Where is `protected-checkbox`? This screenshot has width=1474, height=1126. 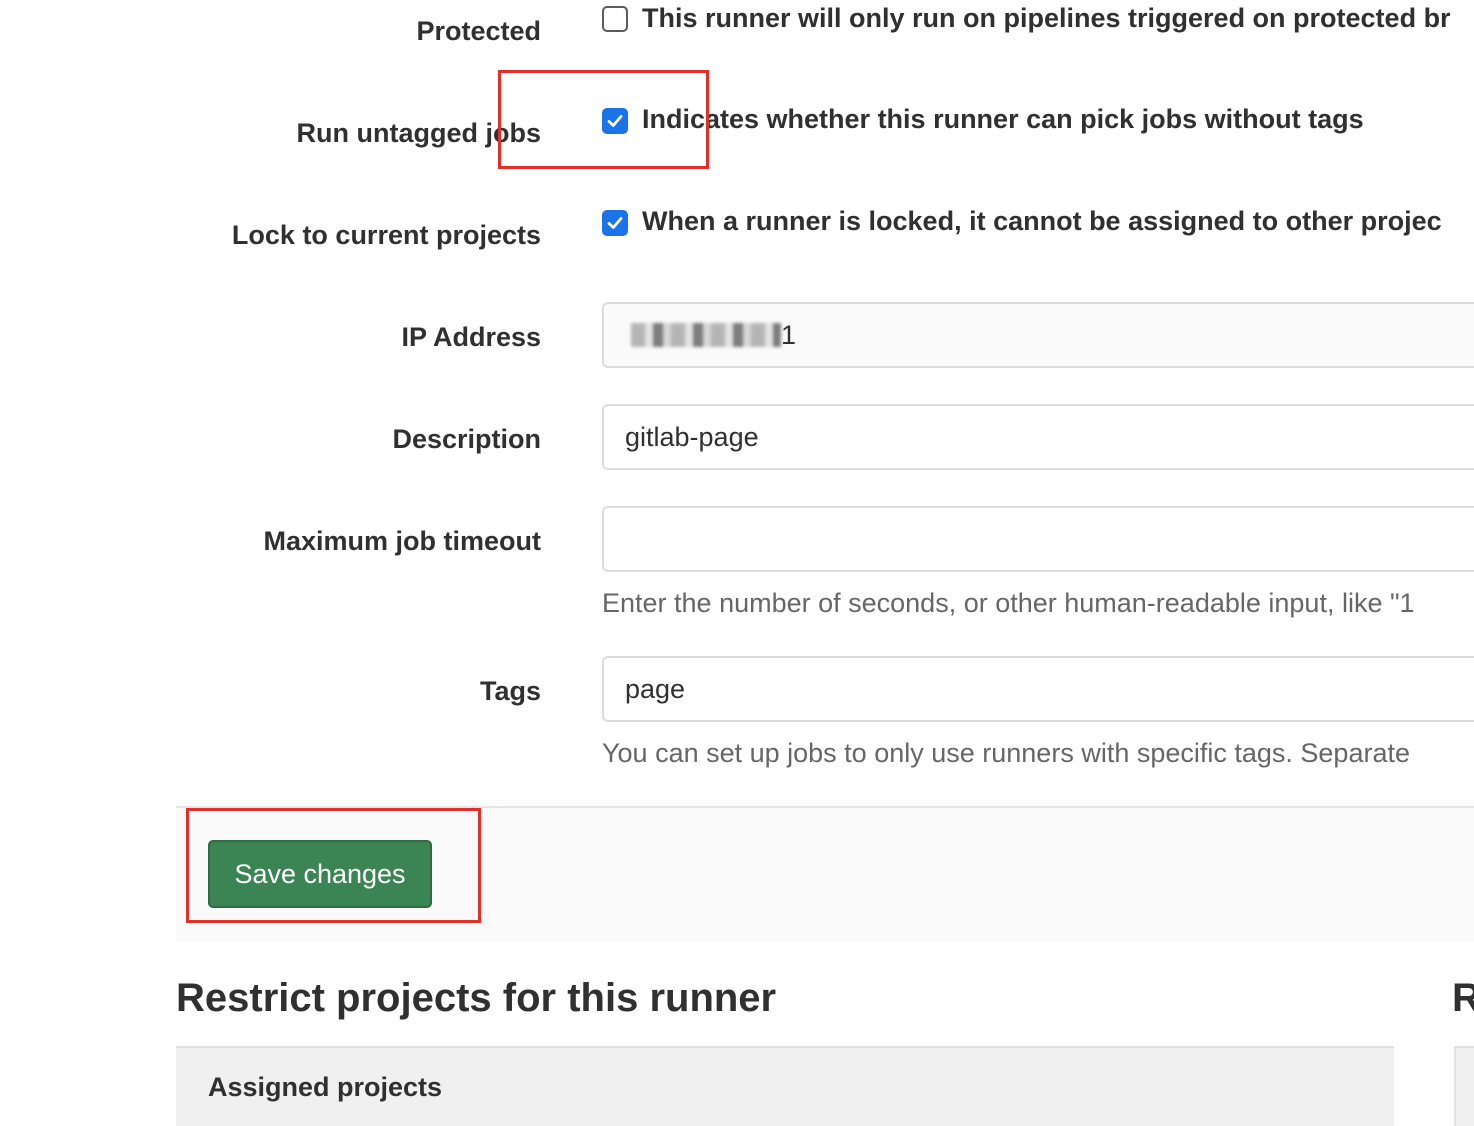 protected-checkbox is located at coordinates (615, 19).